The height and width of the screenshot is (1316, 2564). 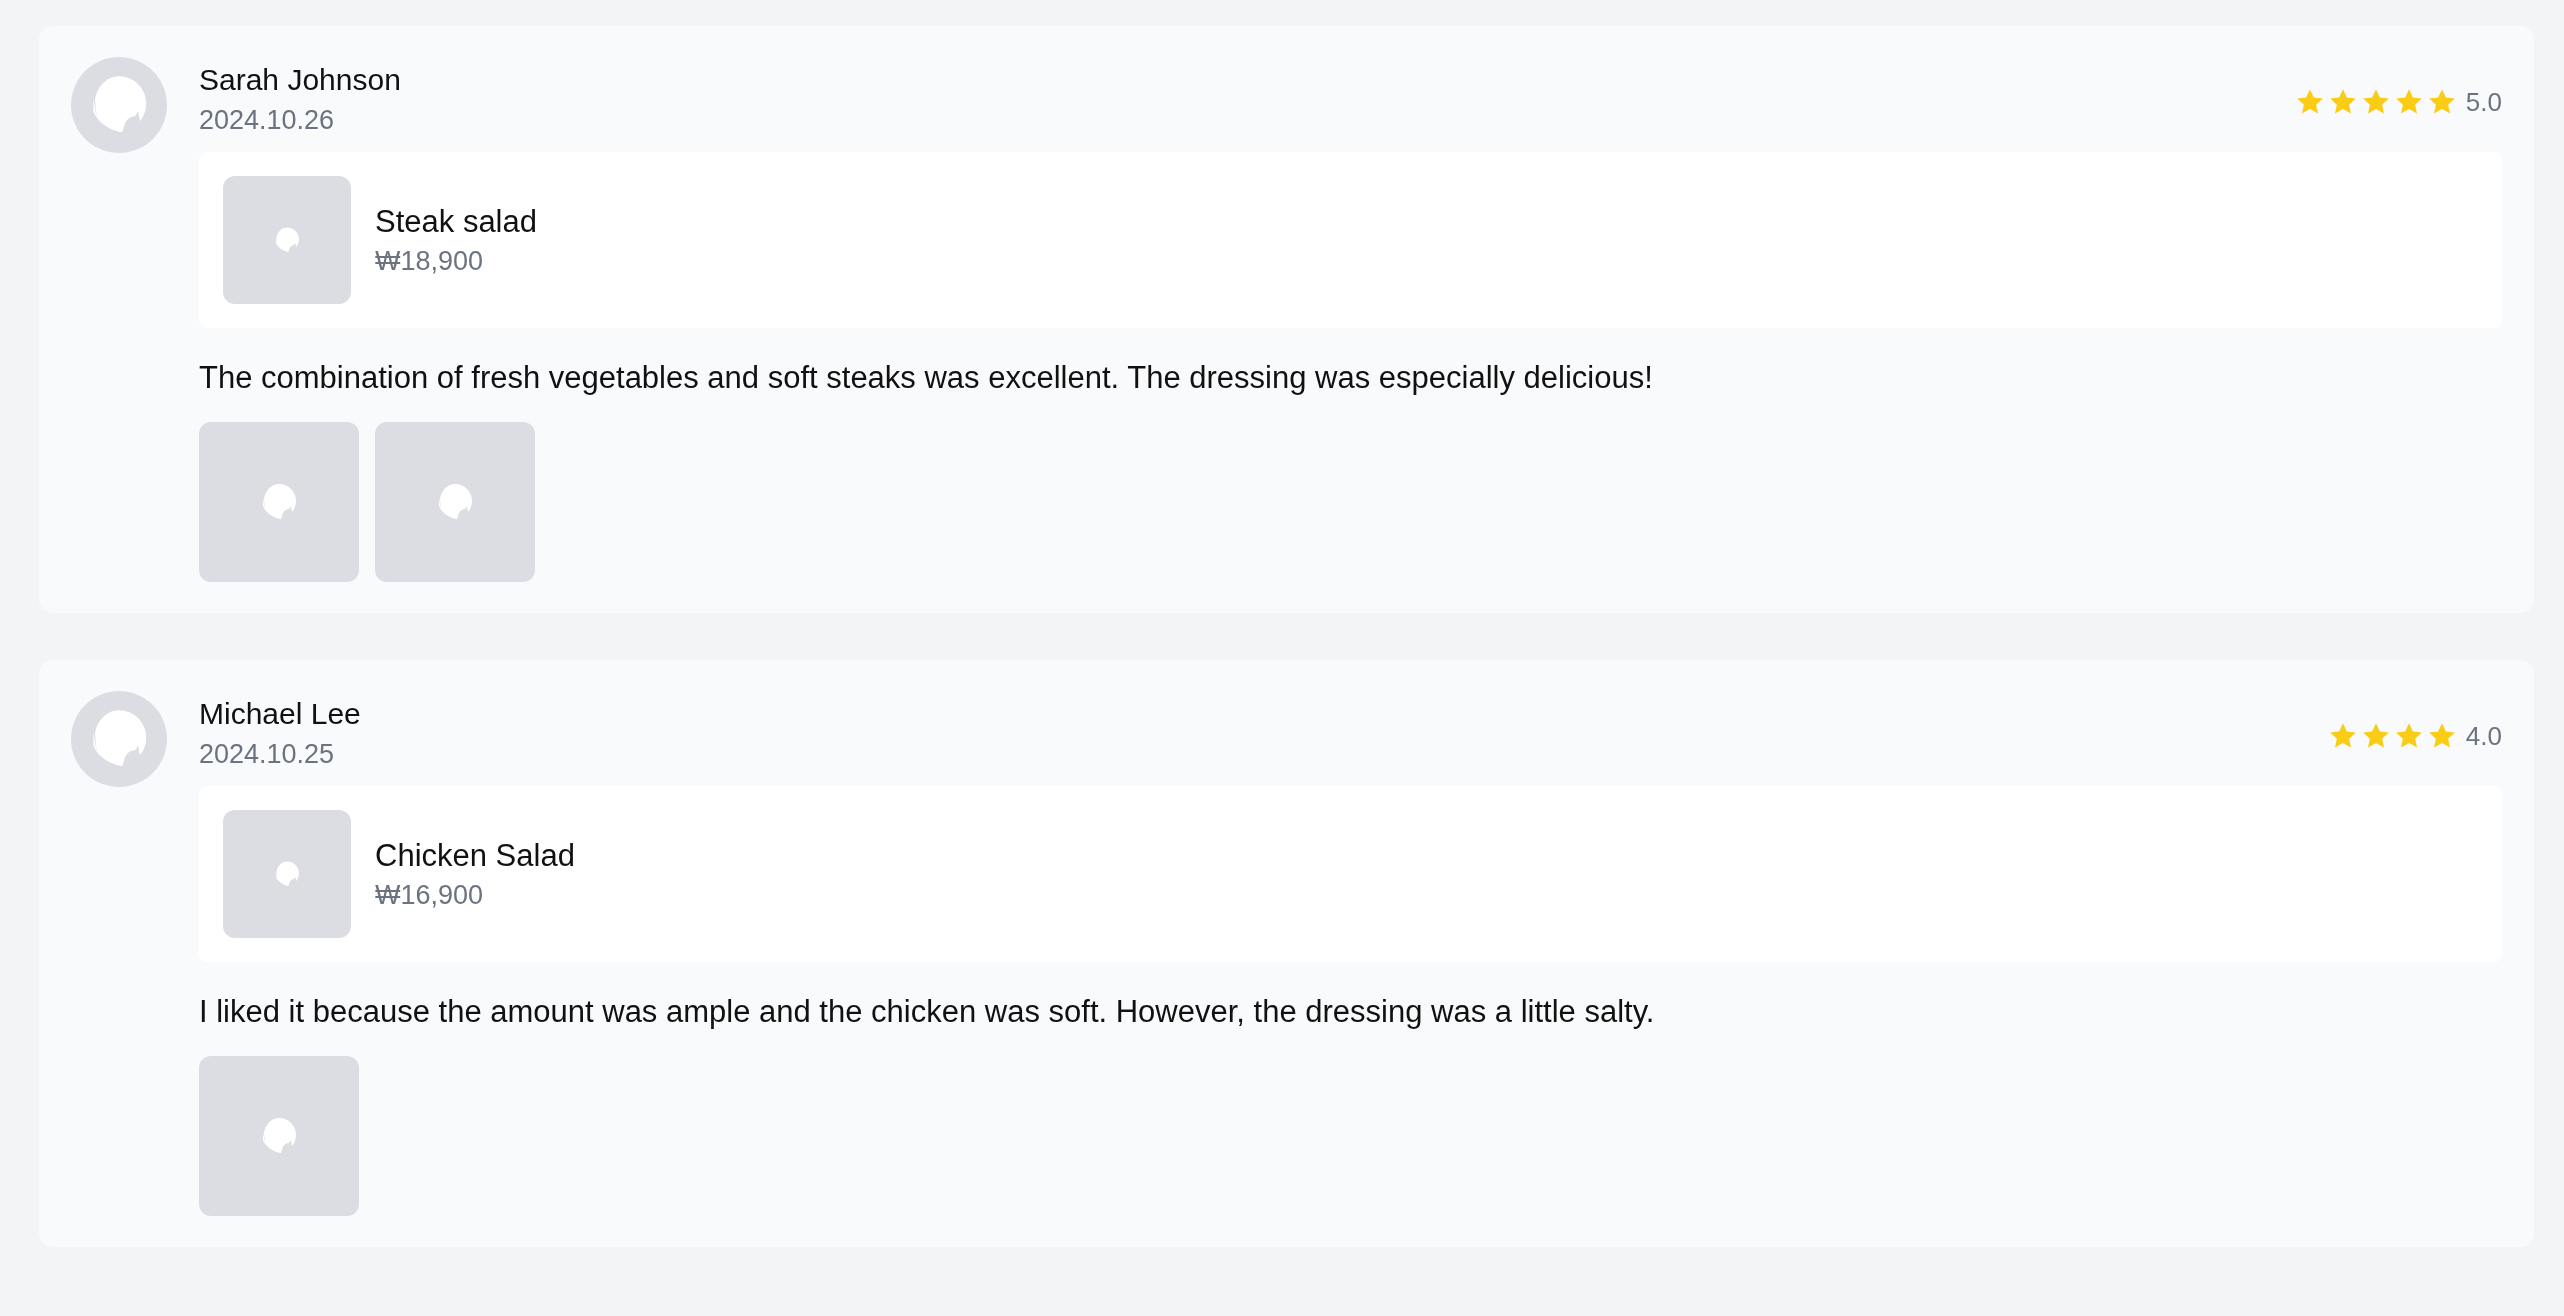 I want to click on review-date: 2024.10.25, so click(x=267, y=754).